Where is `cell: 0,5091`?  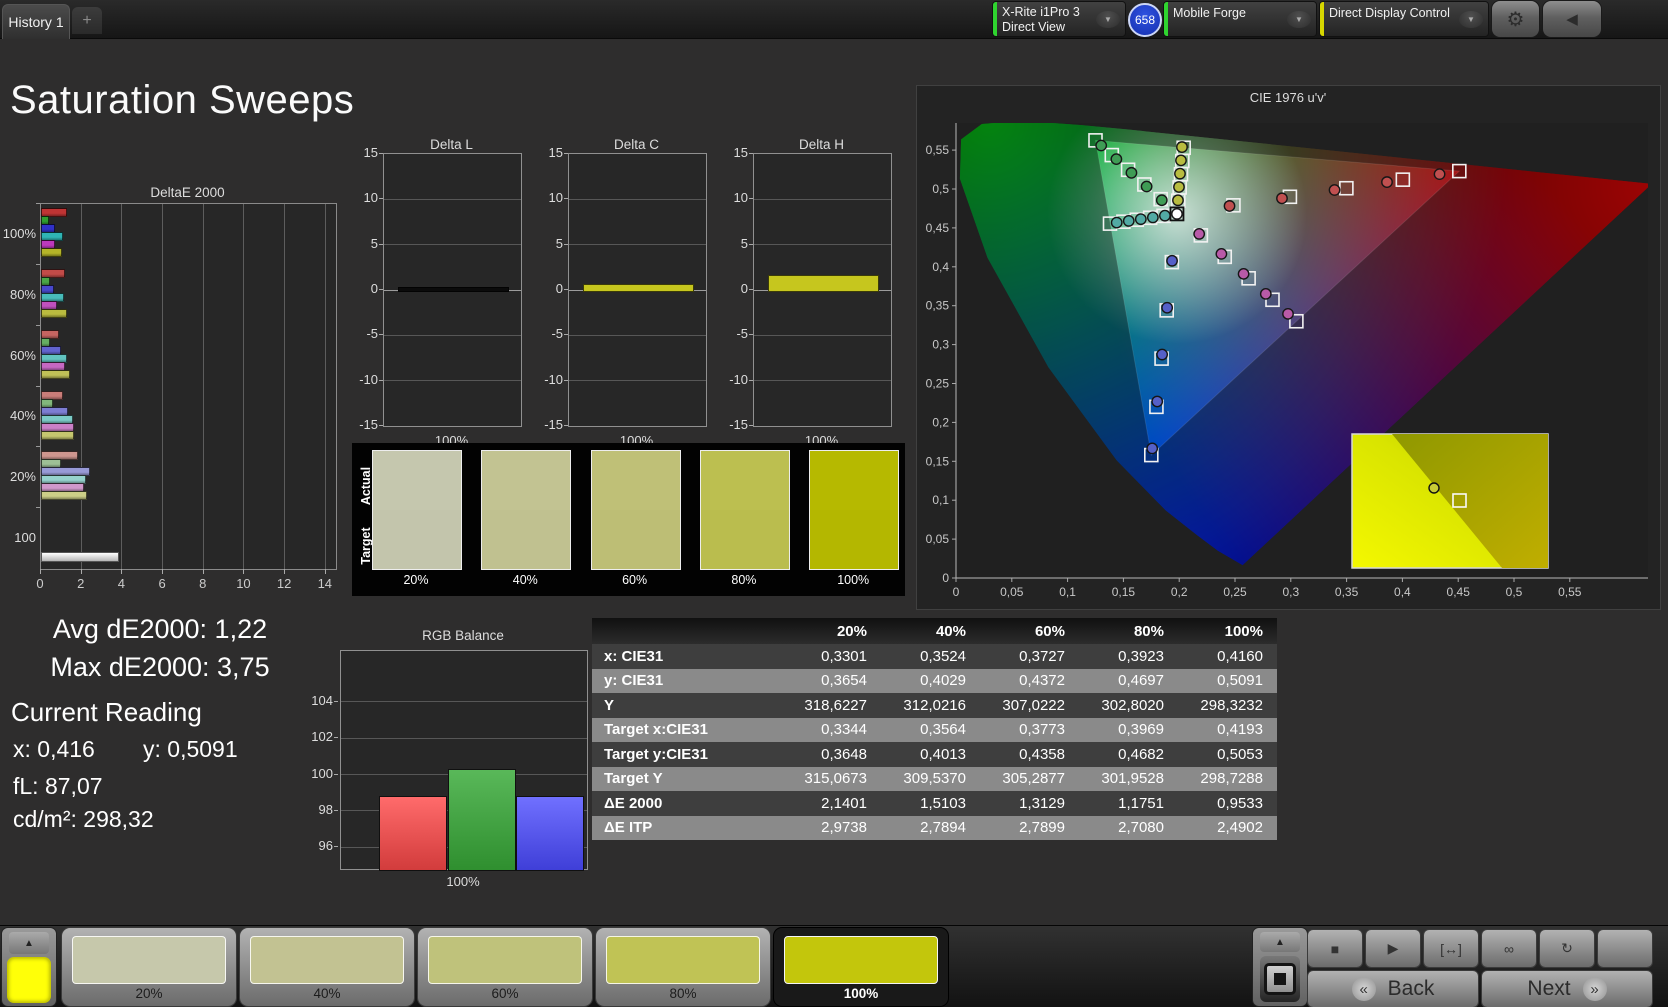 cell: 0,5091 is located at coordinates (1240, 681).